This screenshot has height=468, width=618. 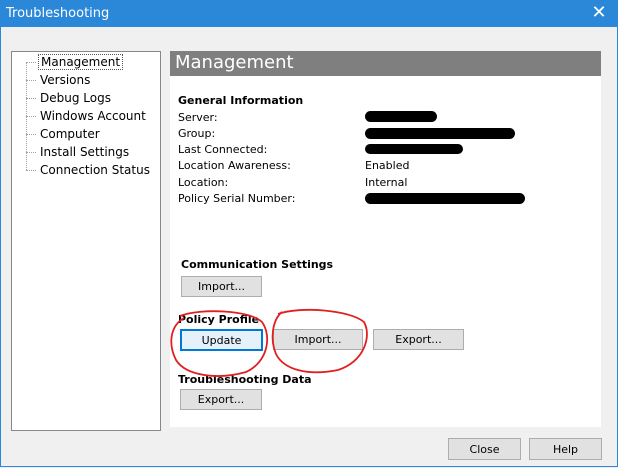 What do you see at coordinates (484, 449) in the screenshot?
I see `close-button: Close` at bounding box center [484, 449].